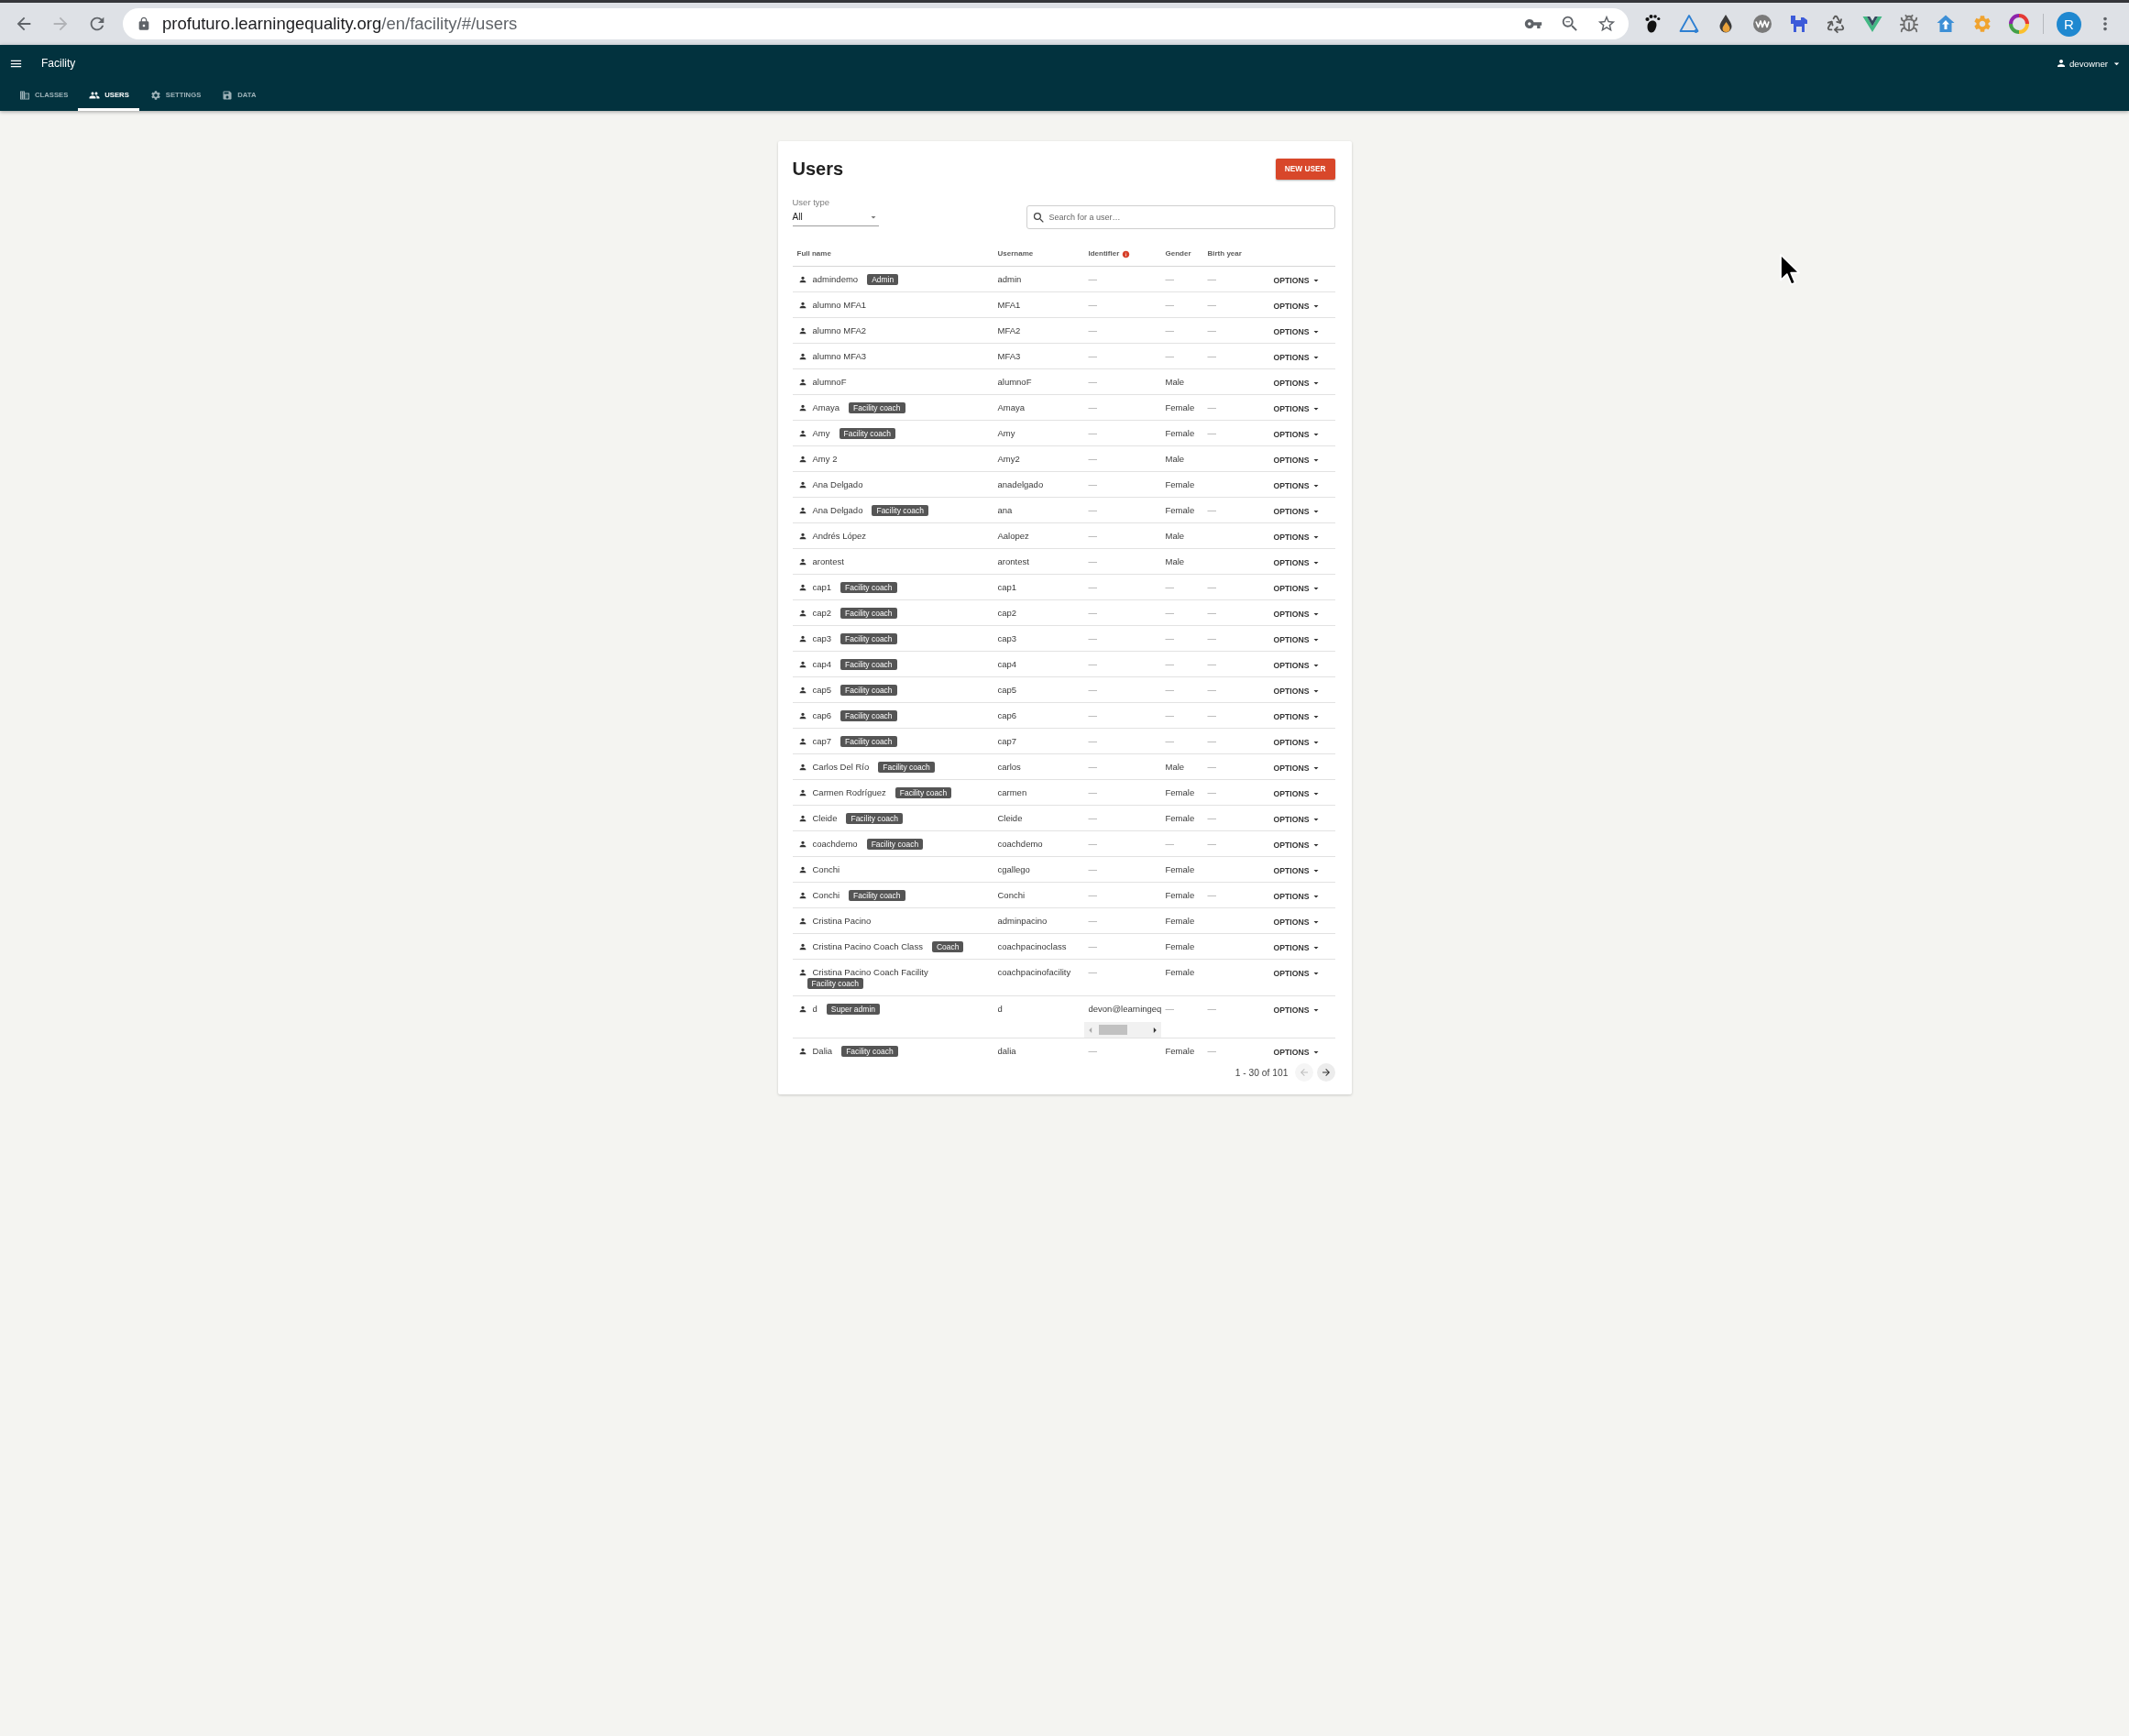  Describe the element at coordinates (59, 64) in the screenshot. I see `app-title: Facility` at that location.